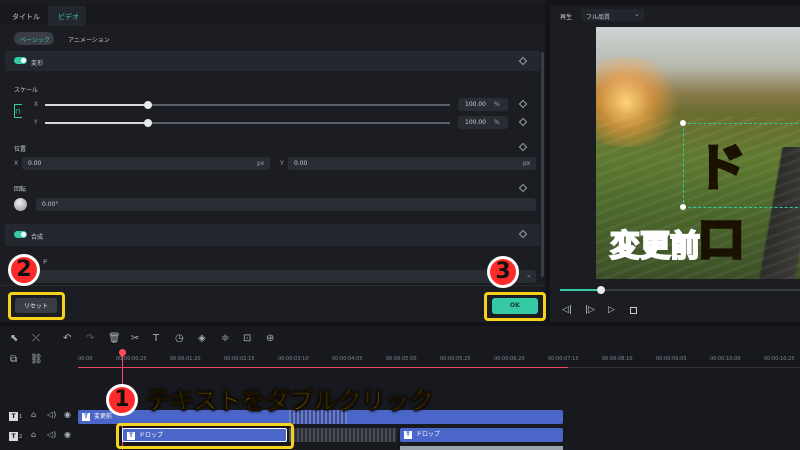 The height and width of the screenshot is (450, 800). What do you see at coordinates (683, 207) in the screenshot?
I see `selection-handle-bl` at bounding box center [683, 207].